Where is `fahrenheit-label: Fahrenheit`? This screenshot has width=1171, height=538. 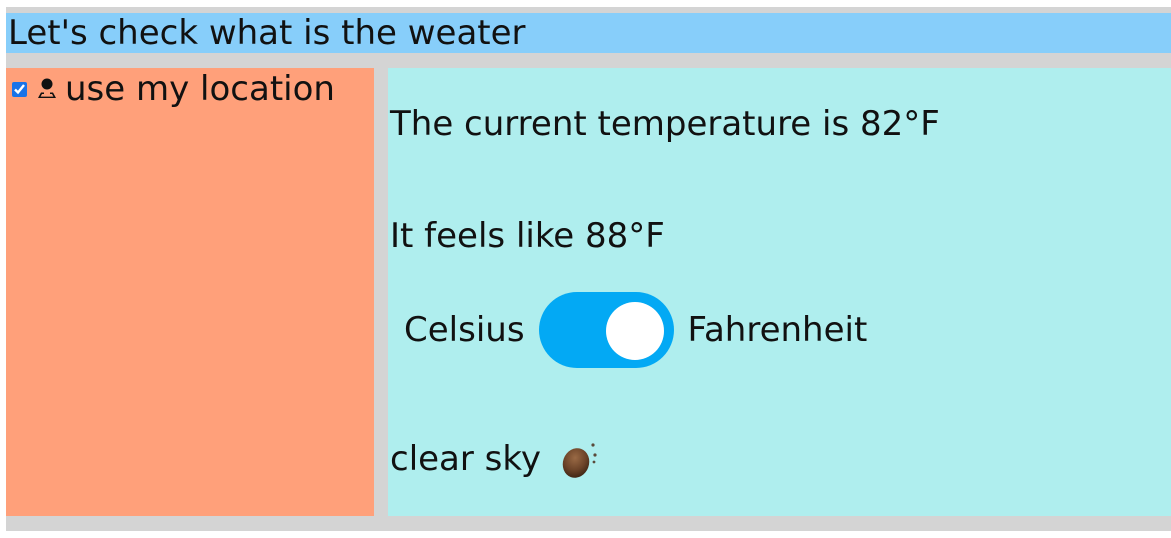 fahrenheit-label: Fahrenheit is located at coordinates (777, 330).